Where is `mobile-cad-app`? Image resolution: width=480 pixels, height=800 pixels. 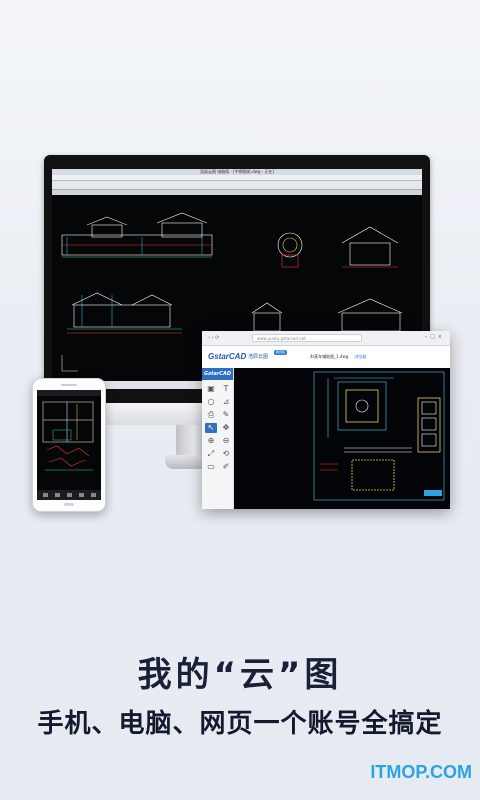 mobile-cad-app is located at coordinates (69, 445).